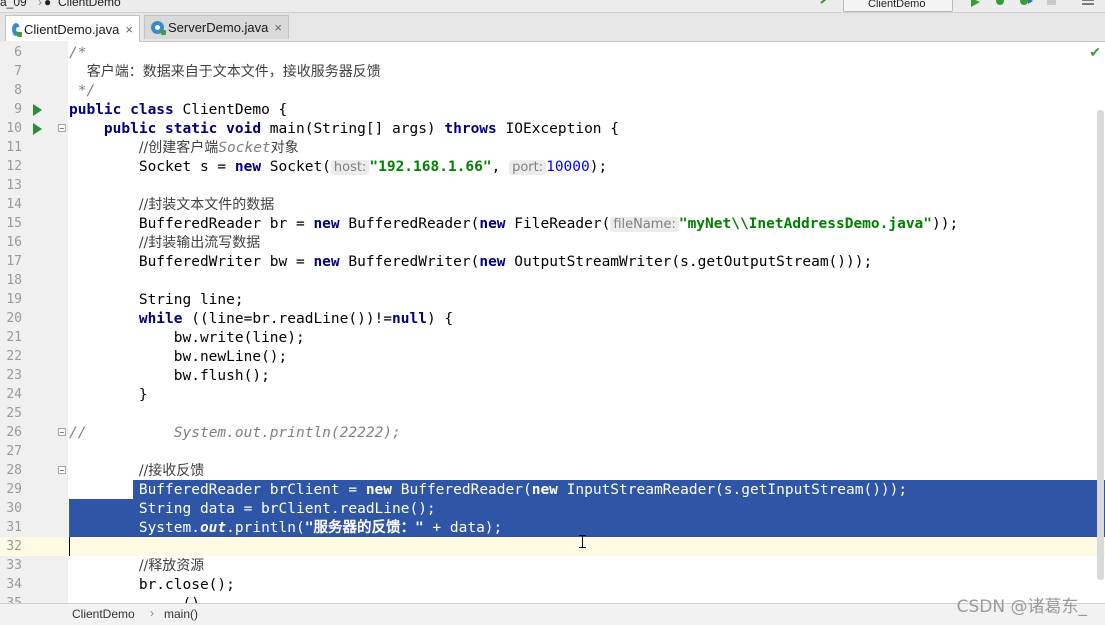  I want to click on code-text: while ((line=br.readLine())!=null) {, so click(296, 319).